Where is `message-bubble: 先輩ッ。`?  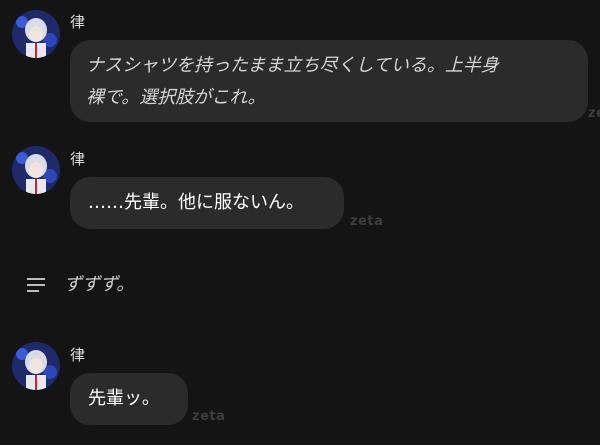 message-bubble: 先輩ッ。 is located at coordinates (129, 399).